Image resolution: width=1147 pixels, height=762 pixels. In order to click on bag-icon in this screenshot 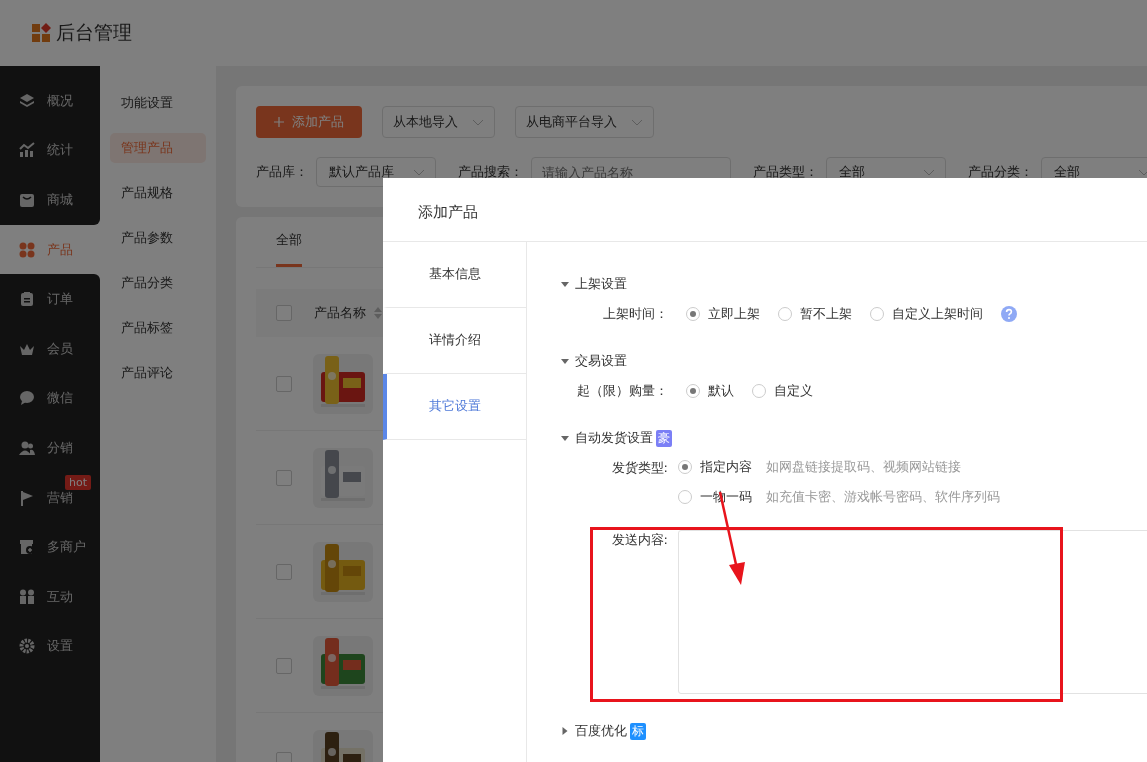, I will do `click(27, 200)`.